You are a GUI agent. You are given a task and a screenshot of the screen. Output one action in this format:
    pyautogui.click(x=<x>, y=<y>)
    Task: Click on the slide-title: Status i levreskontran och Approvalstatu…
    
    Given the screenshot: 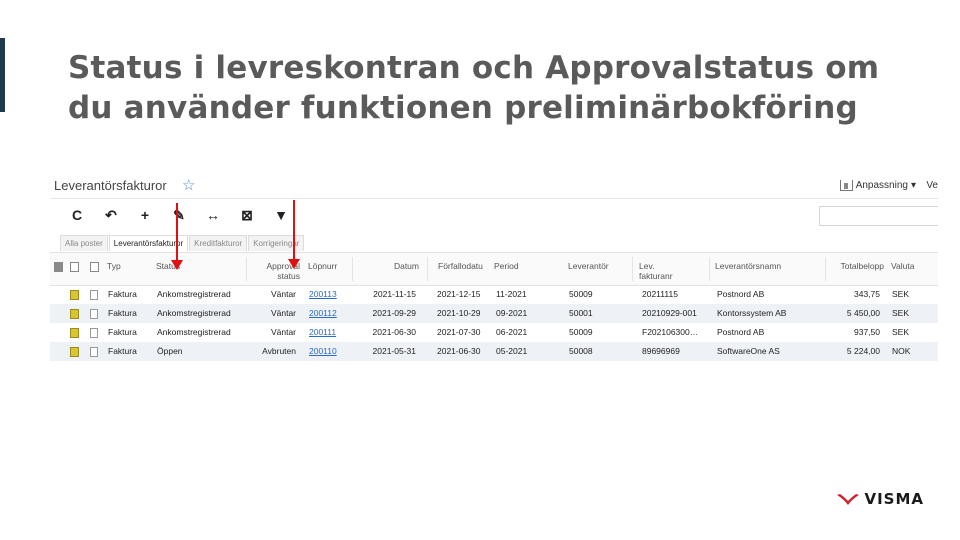 What is the action you would take?
    pyautogui.click(x=498, y=88)
    